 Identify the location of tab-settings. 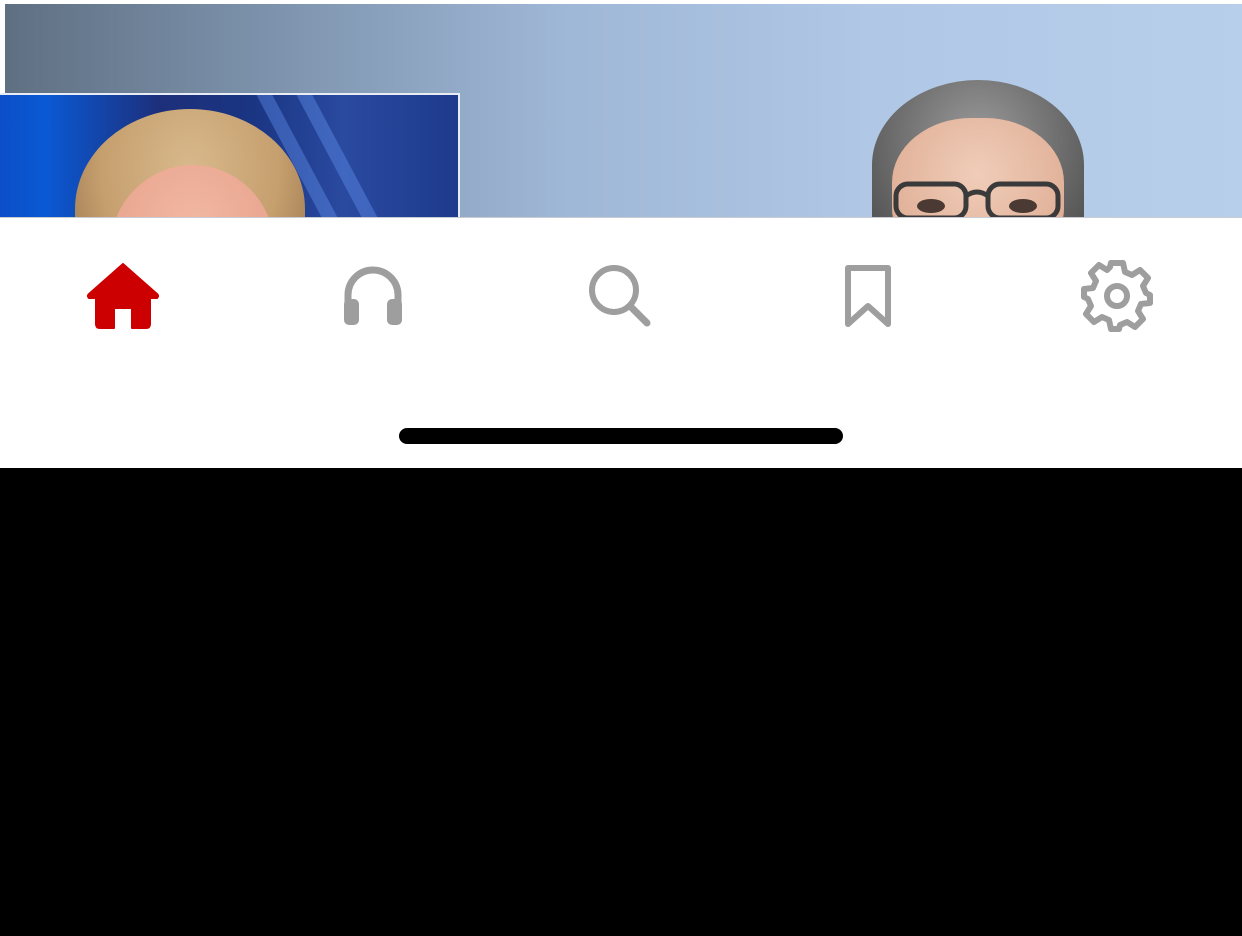
(1117, 296).